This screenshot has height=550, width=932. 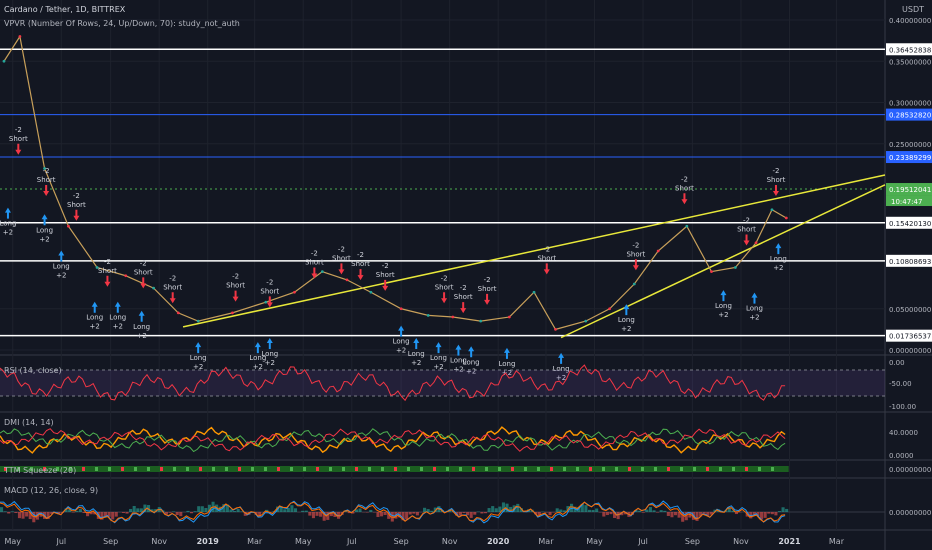 I want to click on countdown-label: 10:47:47, so click(x=906, y=202).